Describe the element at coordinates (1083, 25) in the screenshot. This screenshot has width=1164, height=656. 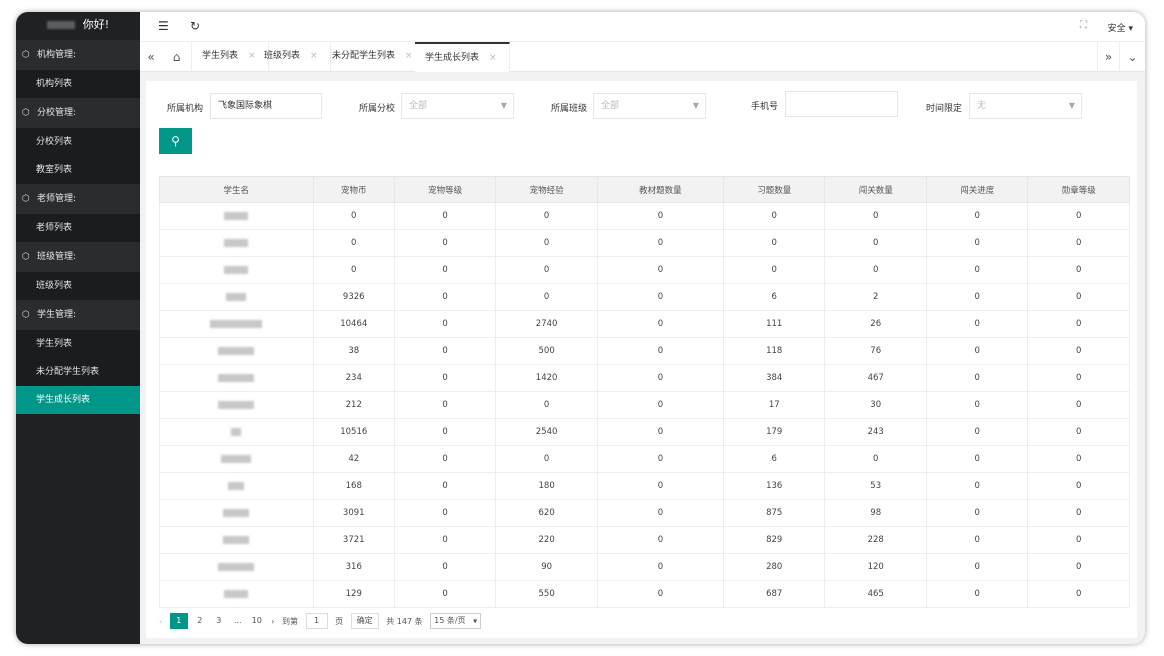
I see `fullscreen-icon: ⛶` at that location.